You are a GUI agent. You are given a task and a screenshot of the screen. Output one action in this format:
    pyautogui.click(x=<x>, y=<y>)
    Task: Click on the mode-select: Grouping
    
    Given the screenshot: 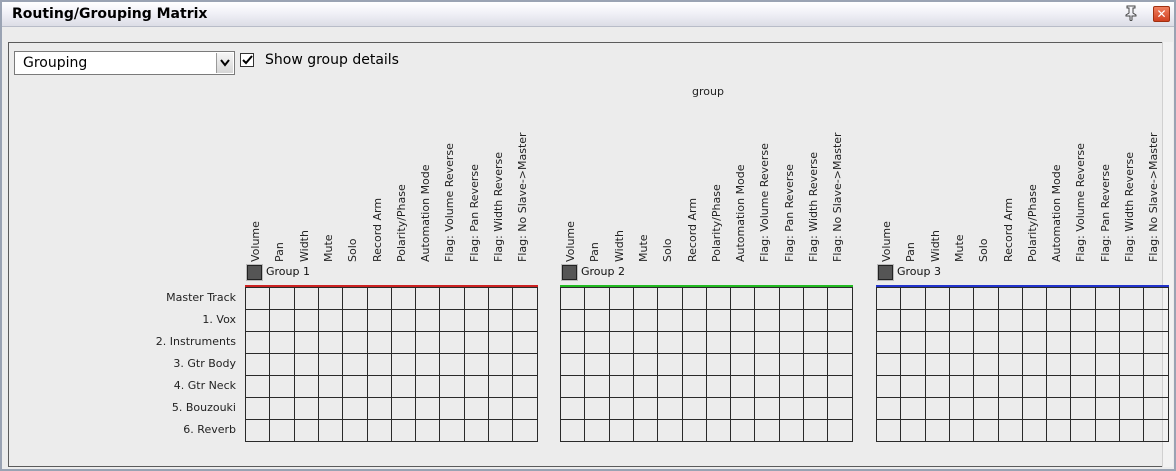 What is the action you would take?
    pyautogui.click(x=124, y=63)
    